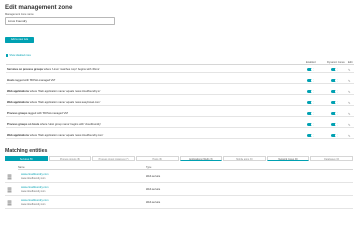  Describe the element at coordinates (350, 62) in the screenshot. I see `edit-header: Edit` at that location.